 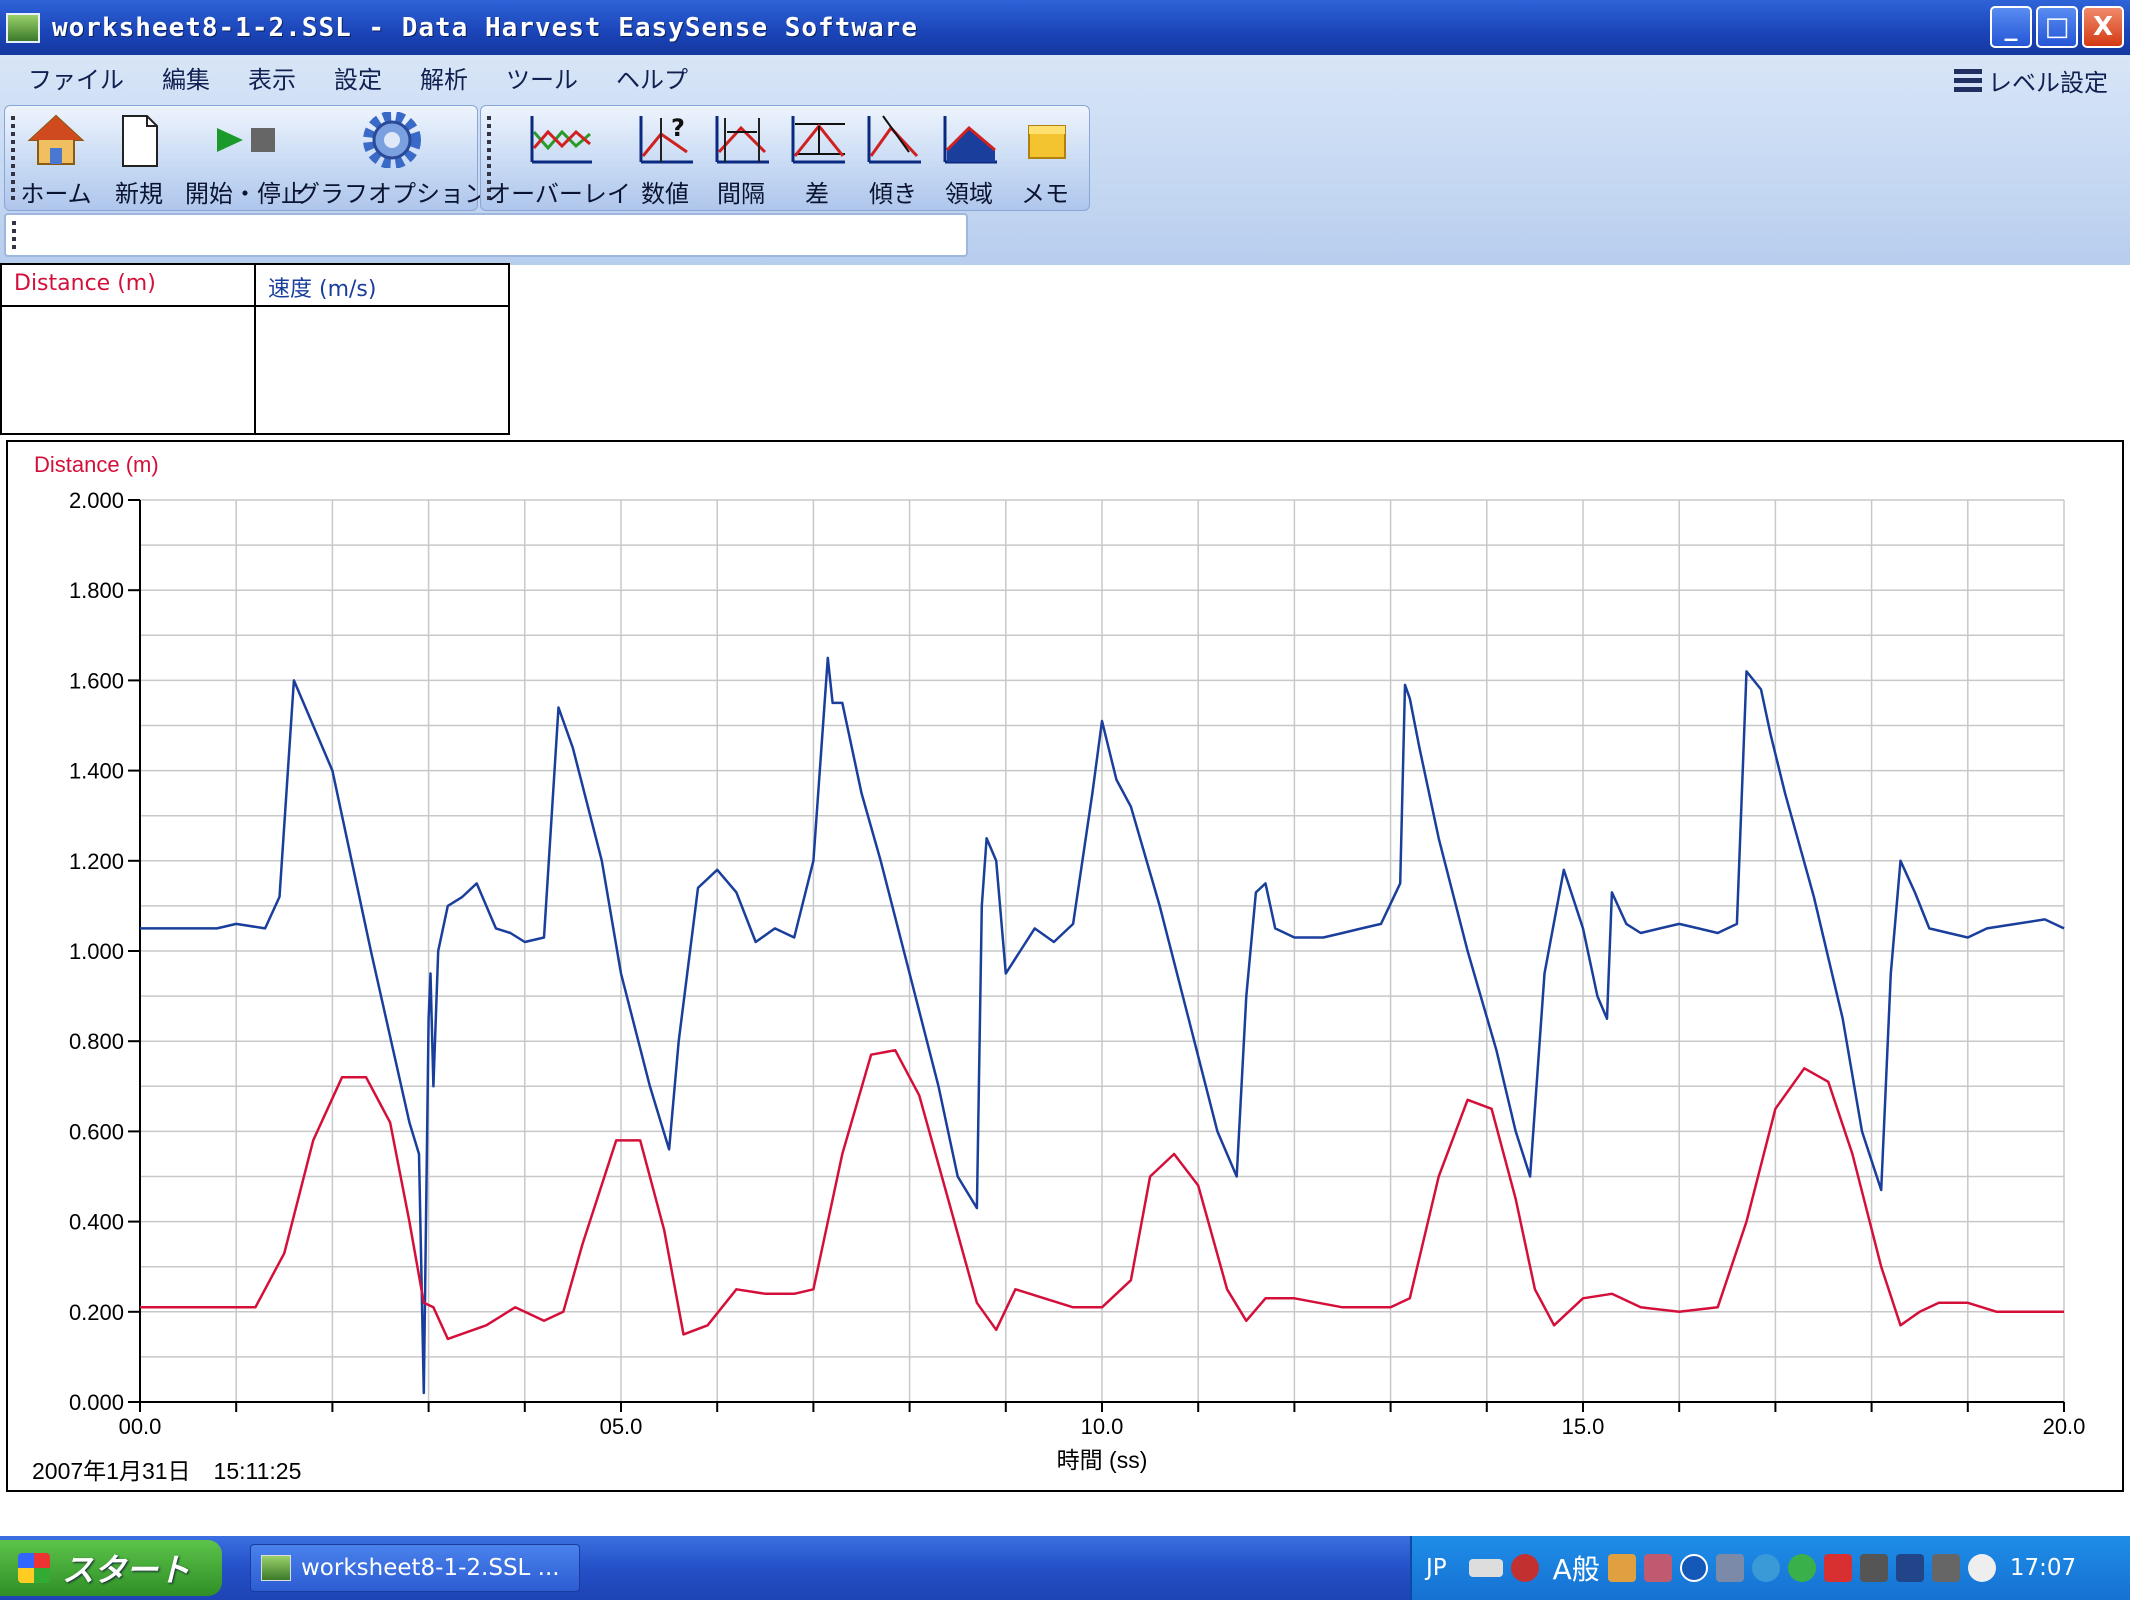 I want to click on y-axis-label: Distance (m), so click(x=96, y=464).